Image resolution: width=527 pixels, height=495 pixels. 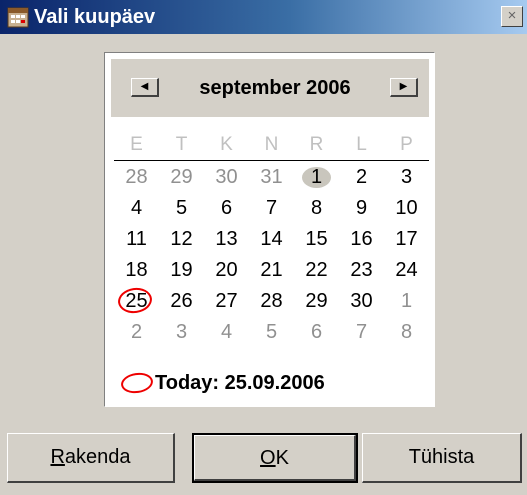 I want to click on left-arrow-icon: ◀, so click(x=144, y=86).